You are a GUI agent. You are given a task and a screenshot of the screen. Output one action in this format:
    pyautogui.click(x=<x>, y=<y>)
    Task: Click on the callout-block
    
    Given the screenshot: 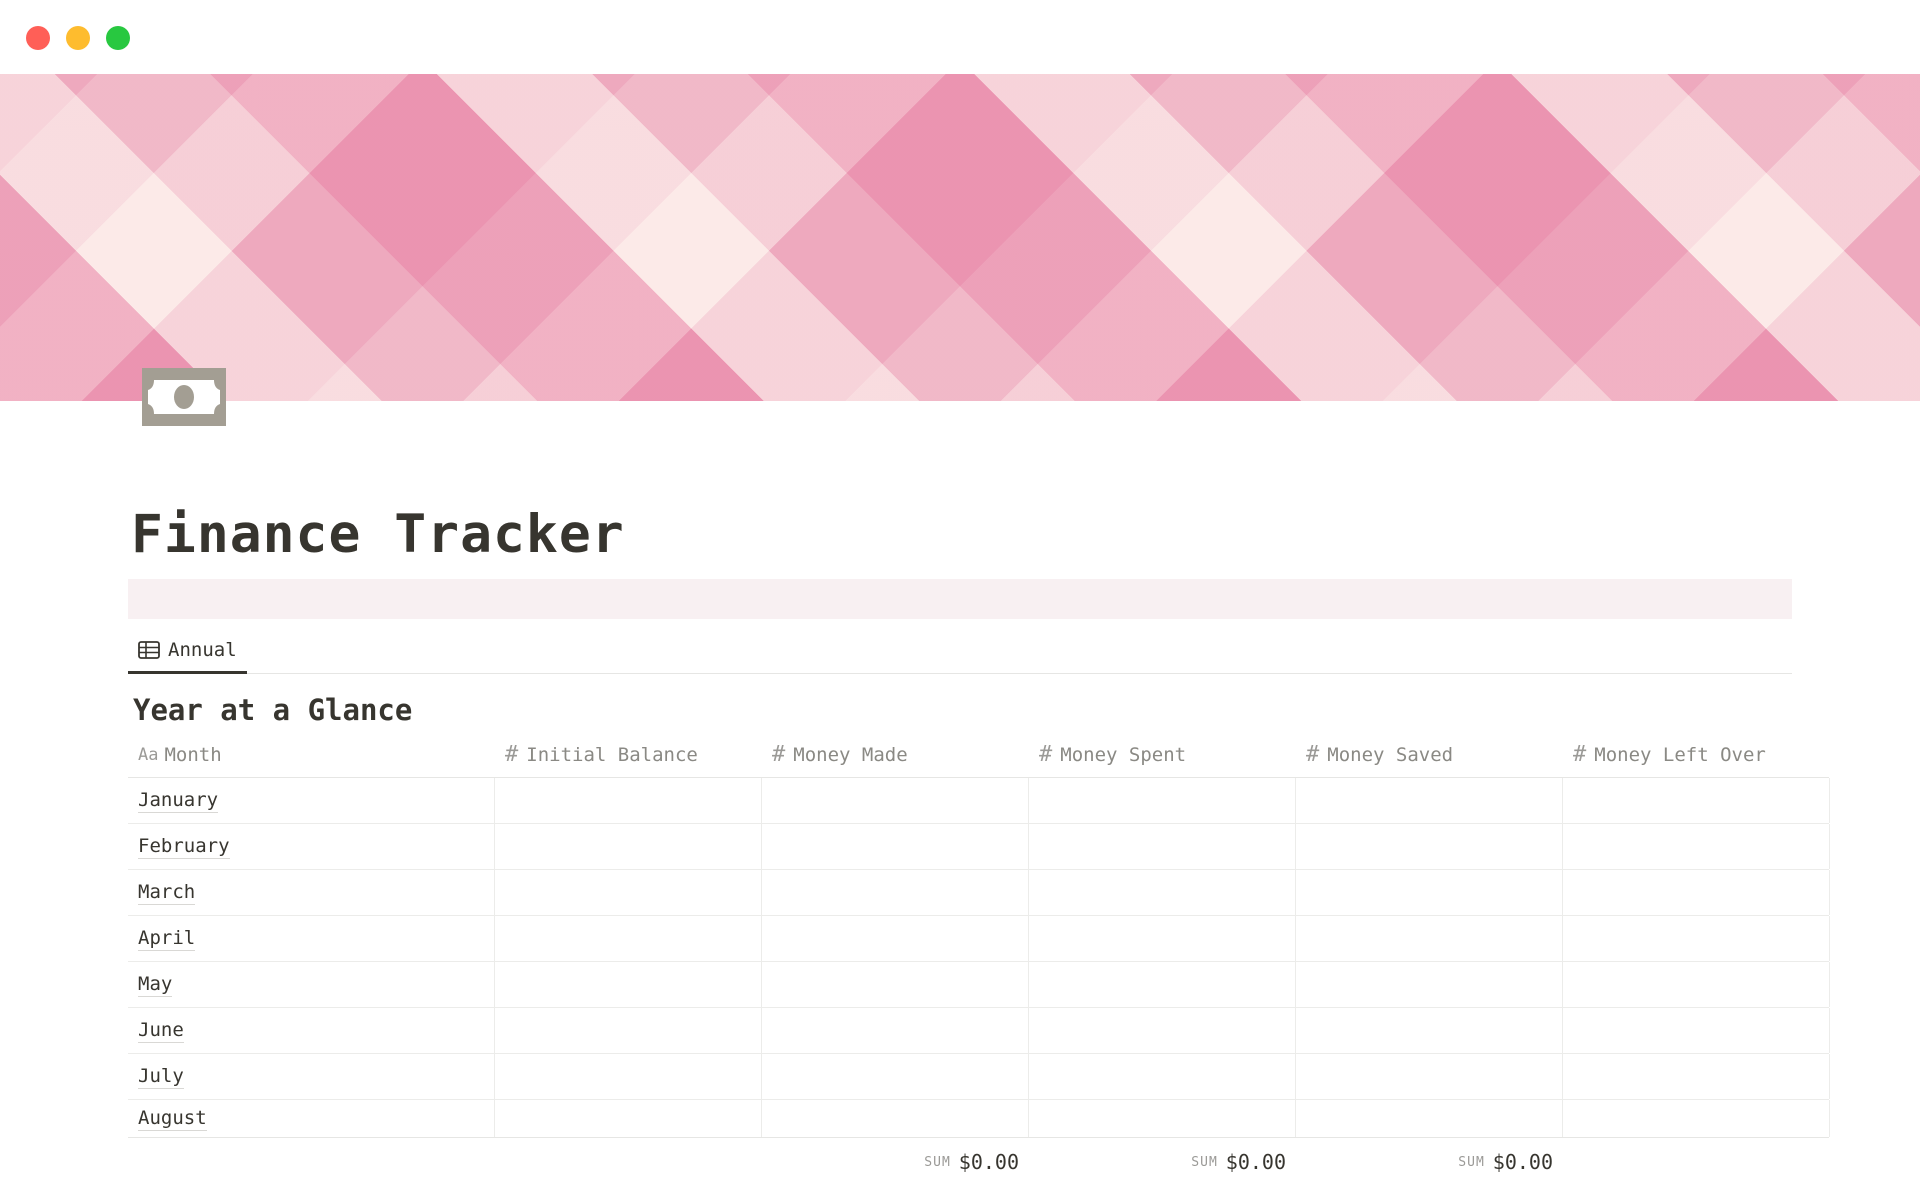 What is the action you would take?
    pyautogui.click(x=960, y=599)
    